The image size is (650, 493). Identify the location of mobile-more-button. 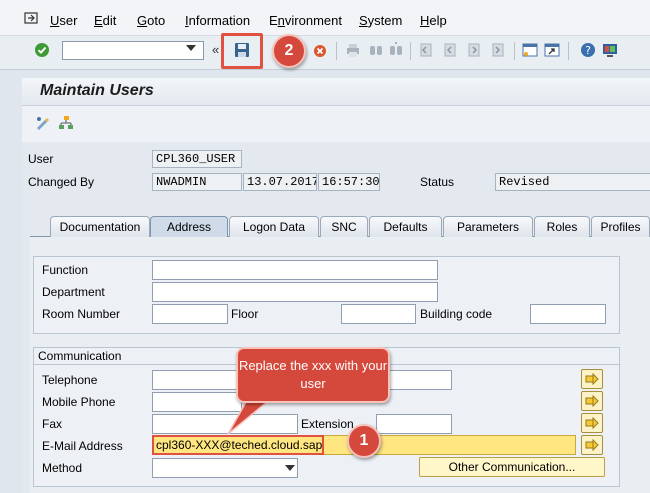
(592, 401).